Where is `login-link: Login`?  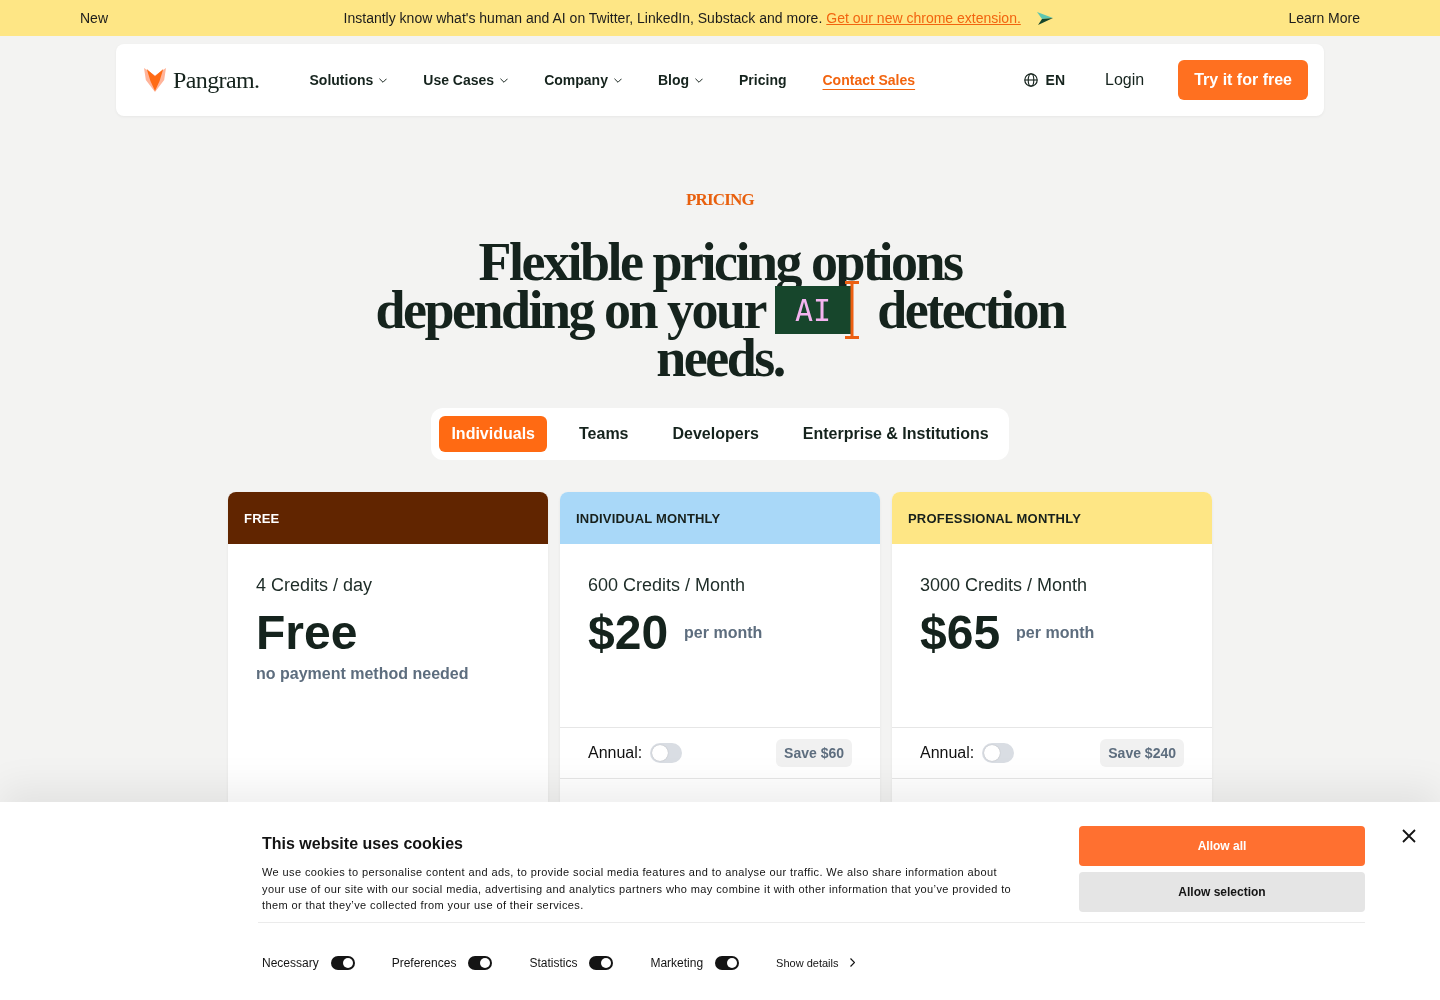
login-link: Login is located at coordinates (1125, 80).